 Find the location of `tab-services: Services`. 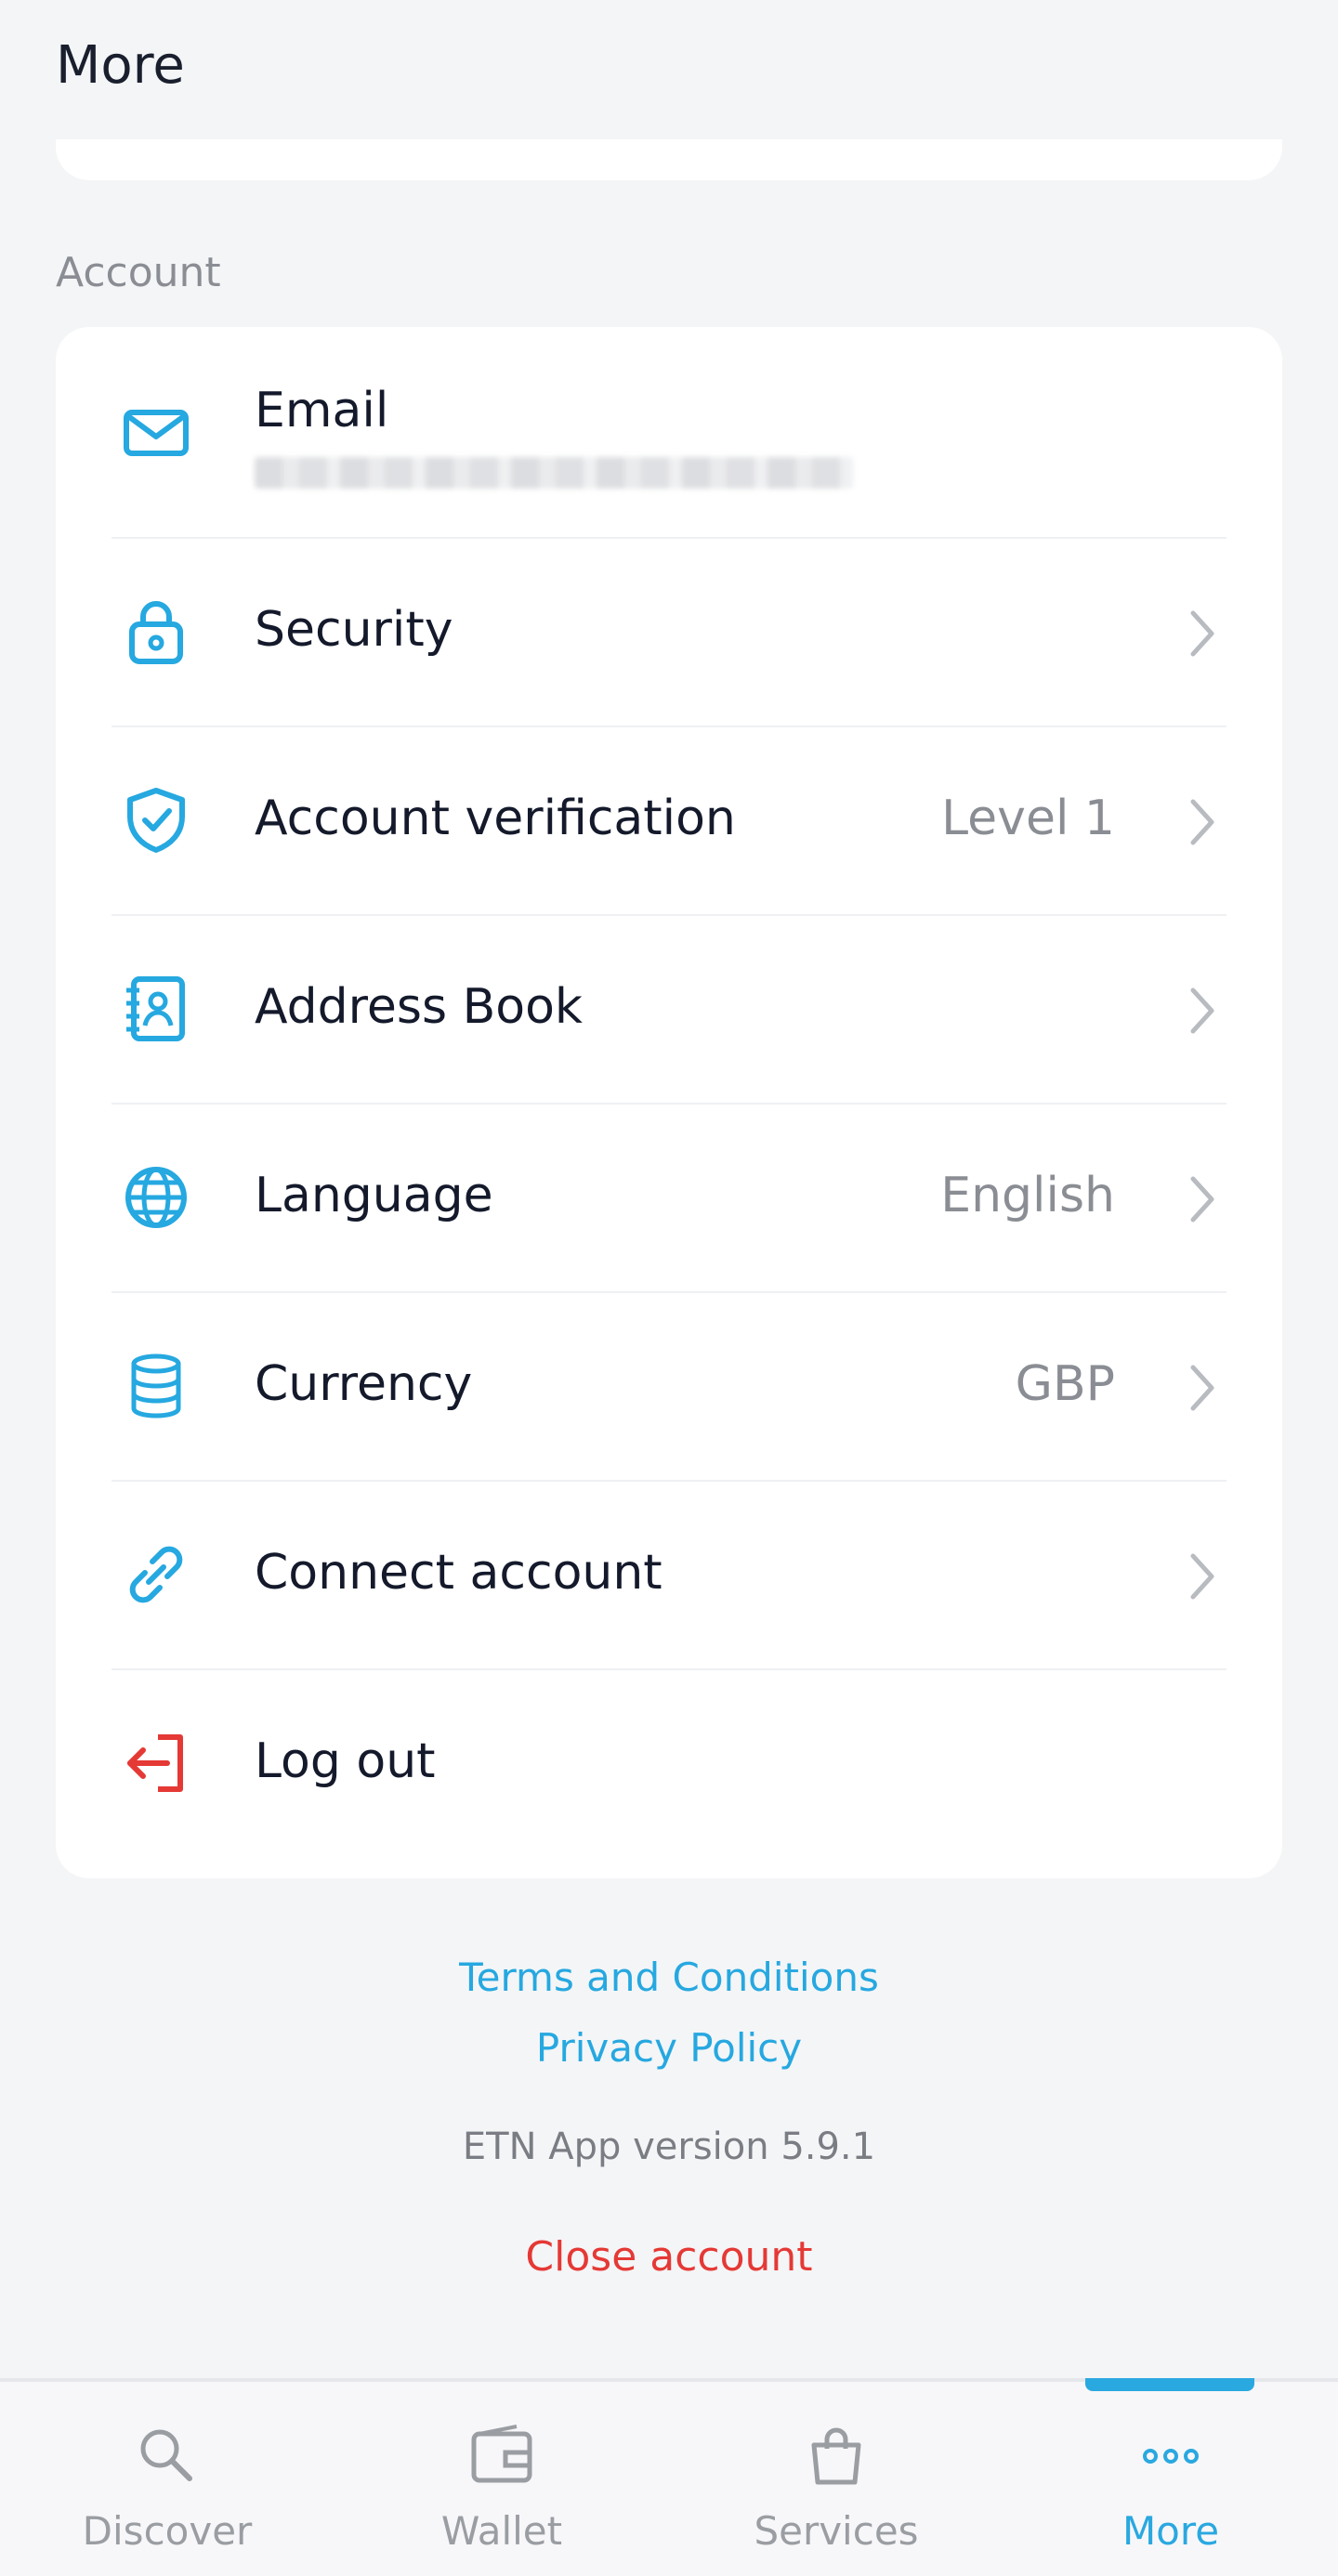

tab-services: Services is located at coordinates (836, 2479).